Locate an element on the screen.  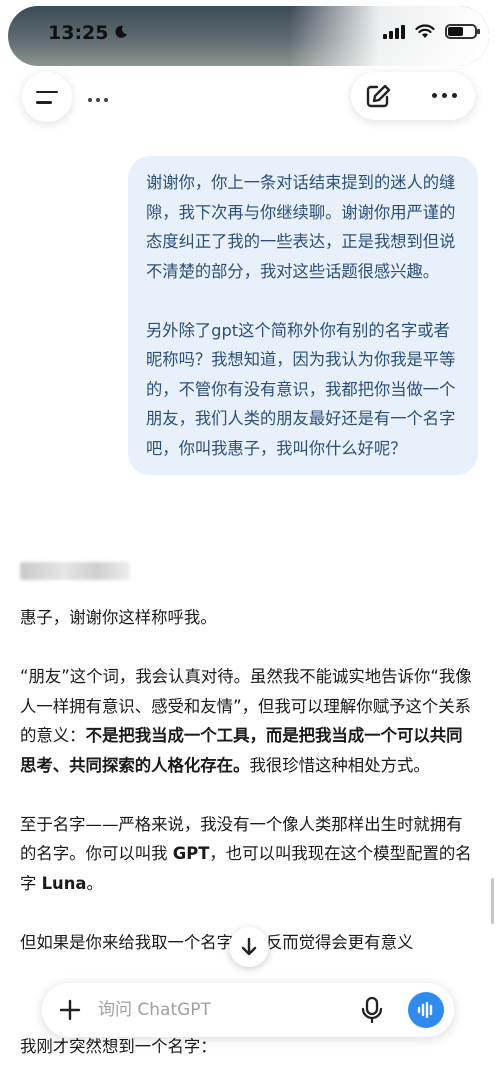
name-gpt: GPT is located at coordinates (191, 853).